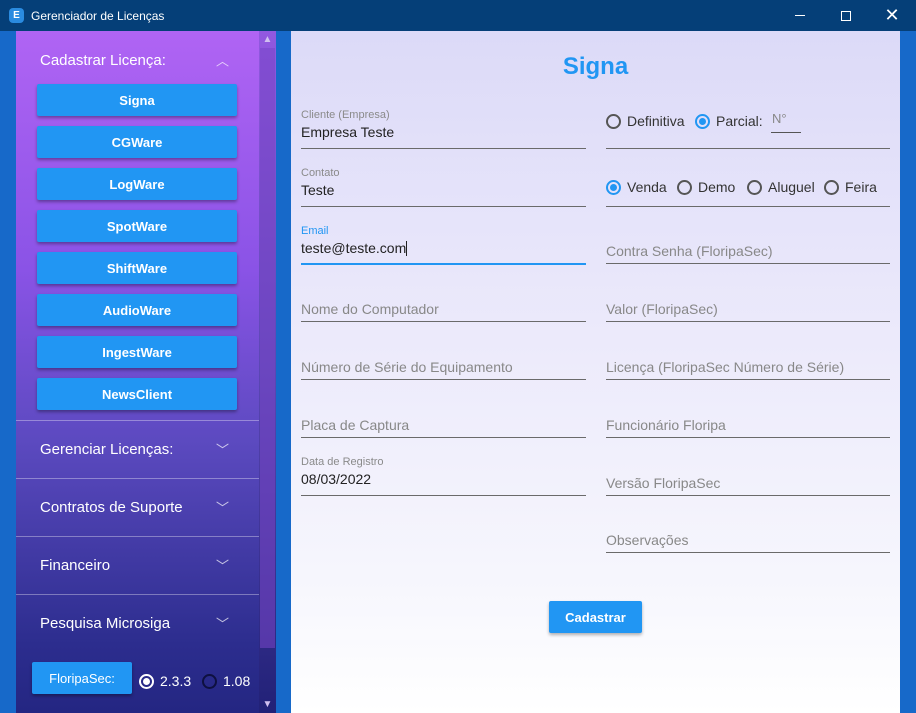 This screenshot has width=916, height=713. What do you see at coordinates (647, 187) in the screenshot?
I see `radio-label: Venda` at bounding box center [647, 187].